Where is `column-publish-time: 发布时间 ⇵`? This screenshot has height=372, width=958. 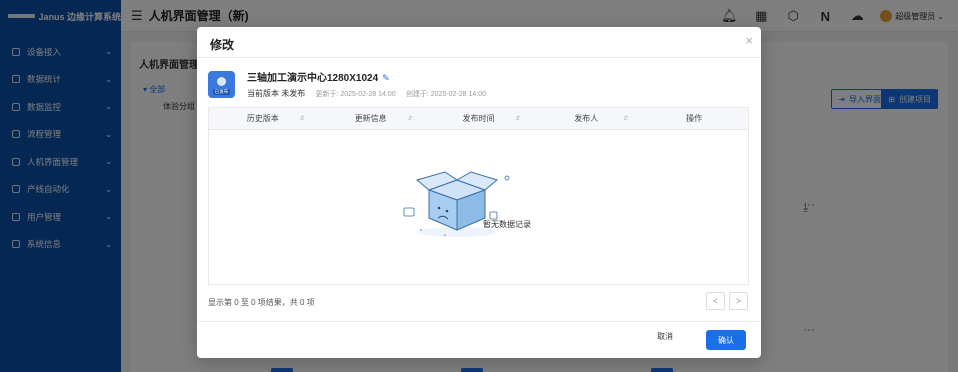
column-publish-time: 发布时间 ⇵ is located at coordinates (479, 118).